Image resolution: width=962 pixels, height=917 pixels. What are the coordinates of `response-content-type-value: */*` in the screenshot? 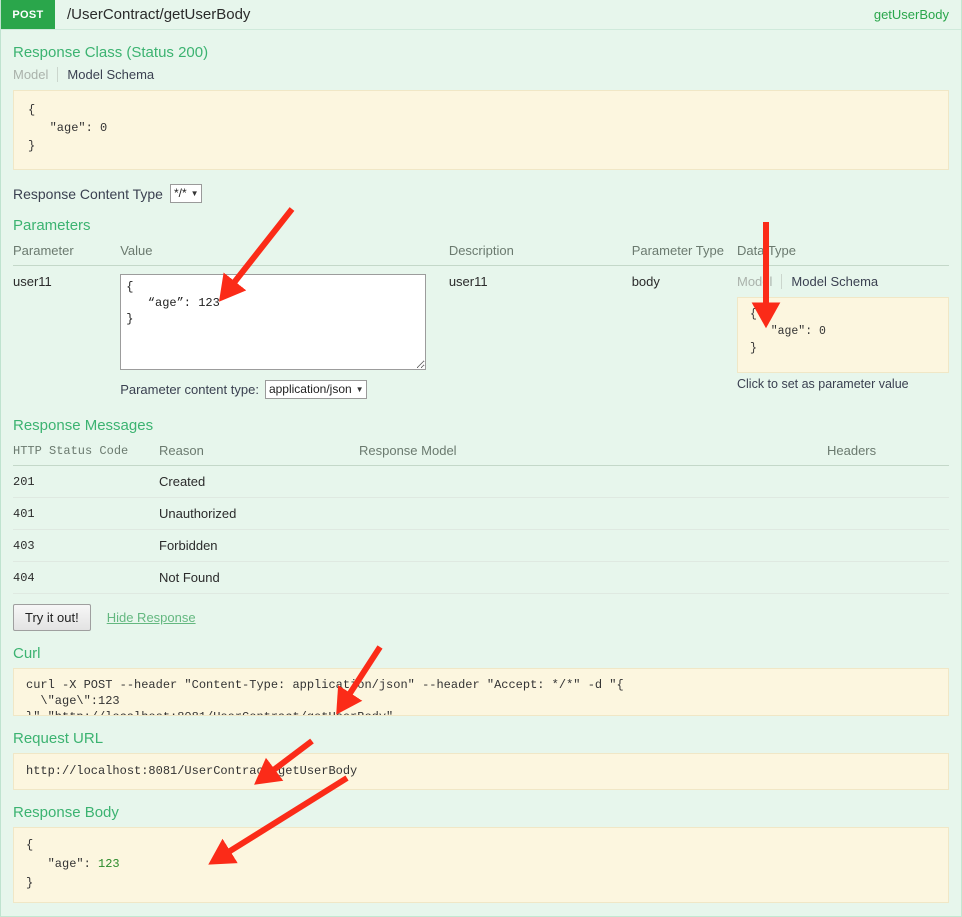 It's located at (180, 193).